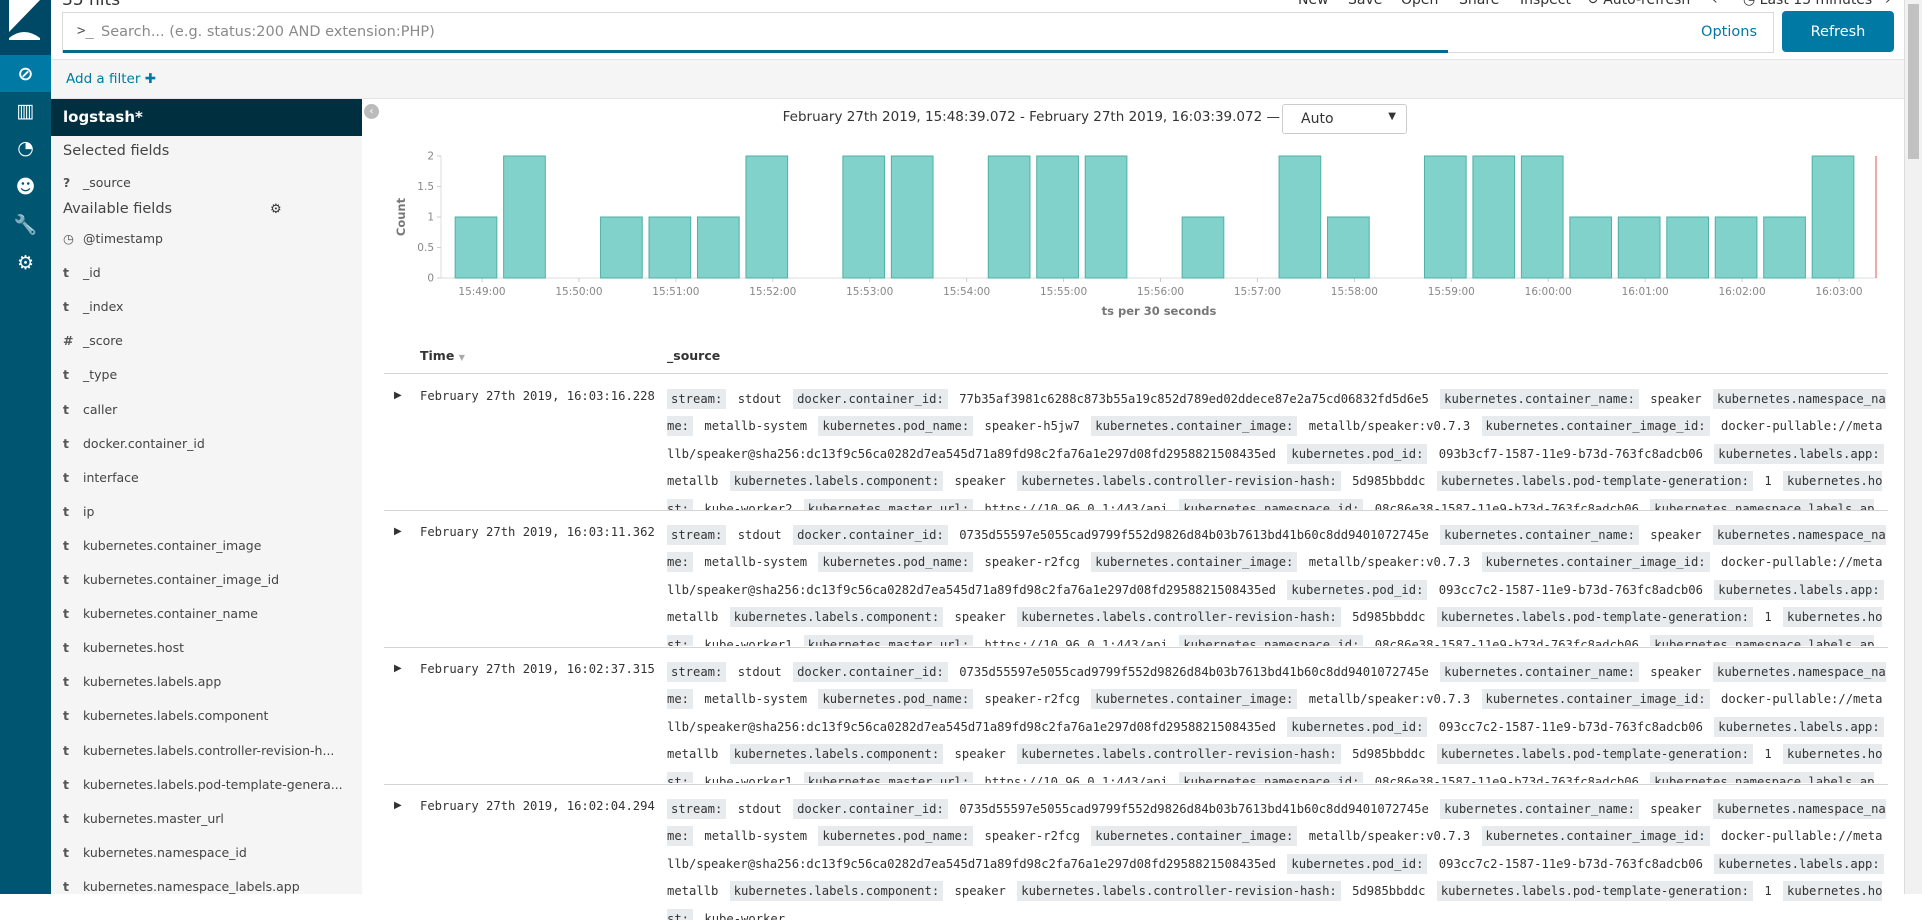 The image size is (1922, 920). Describe the element at coordinates (1506, 505) in the screenshot. I see `source-field-value: 08c86e38-1587-11e9-b73d-763fc8adcb06` at that location.